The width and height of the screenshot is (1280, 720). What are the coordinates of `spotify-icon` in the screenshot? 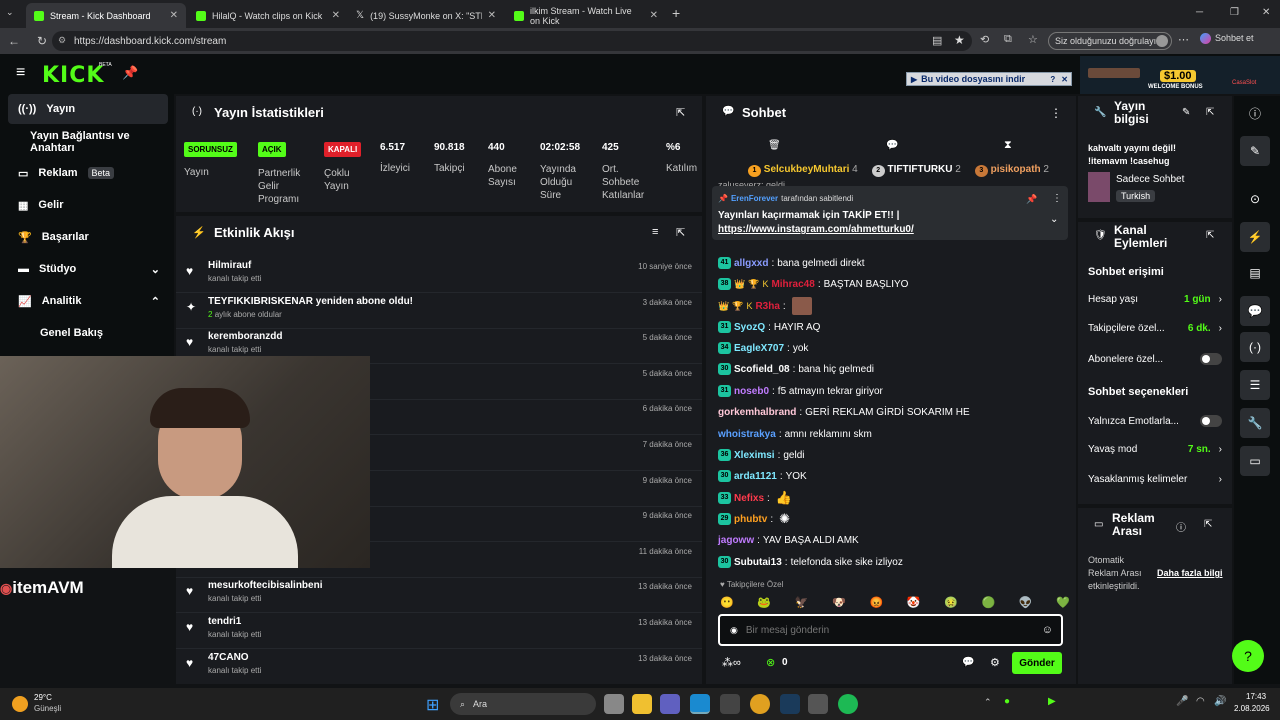 It's located at (848, 704).